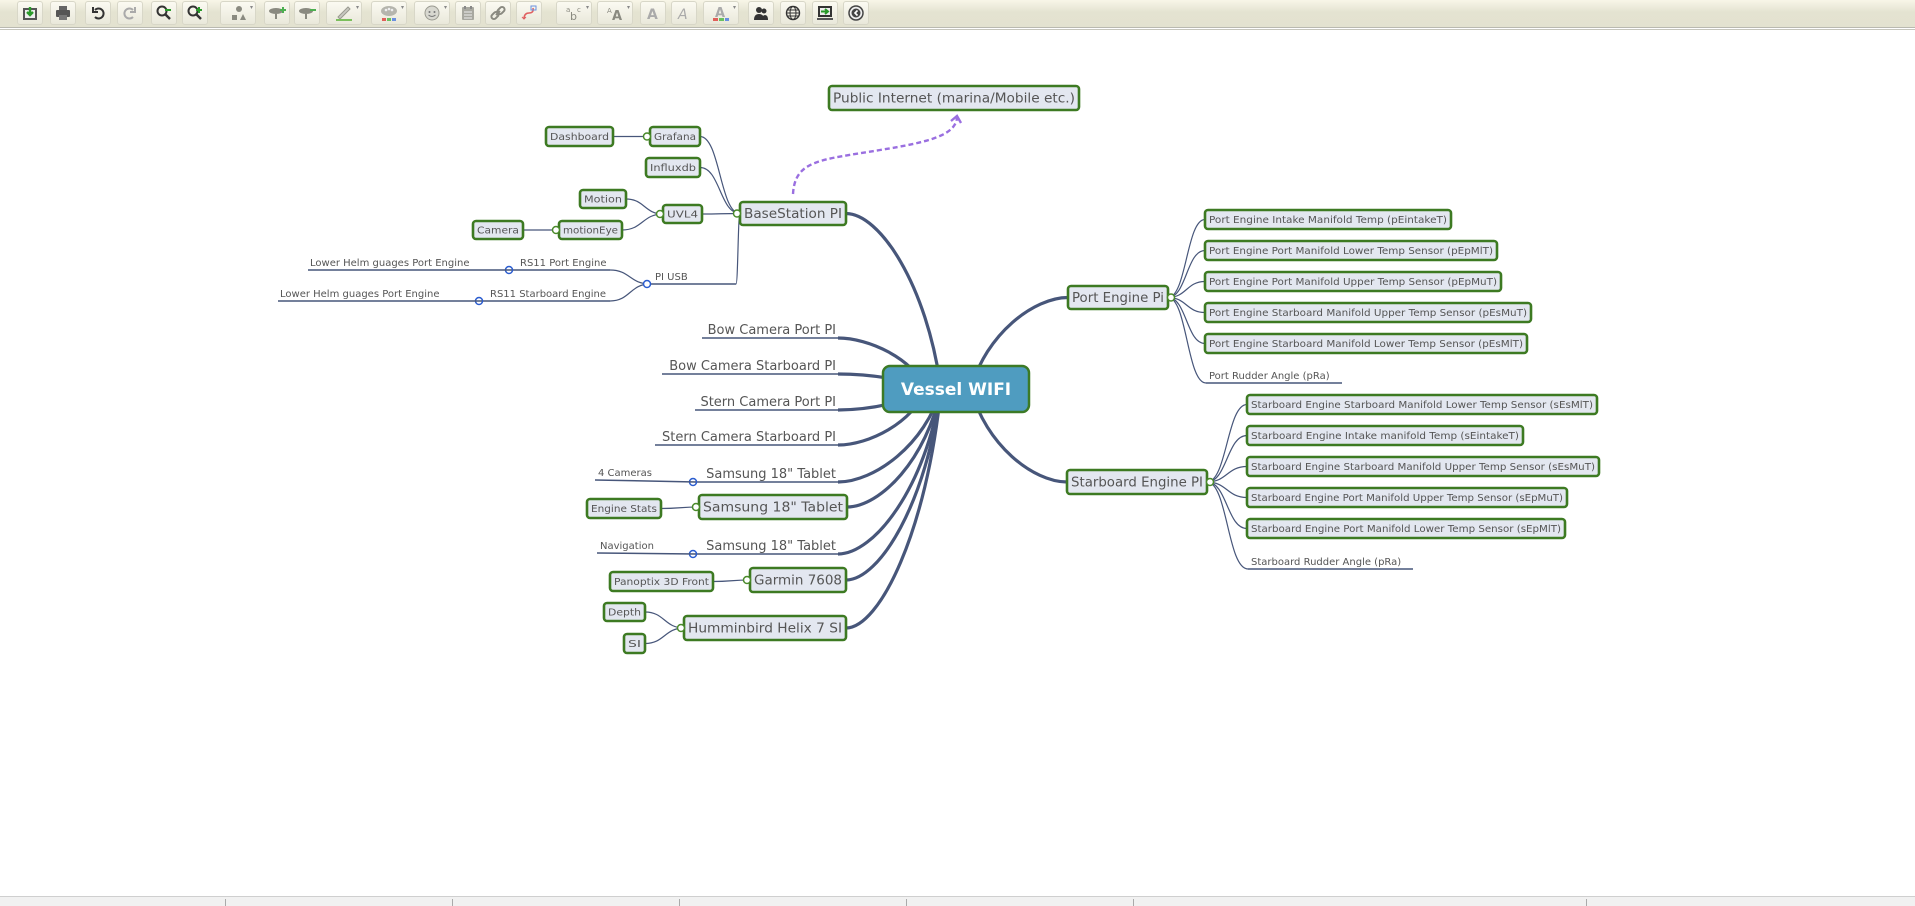 The width and height of the screenshot is (1915, 906). What do you see at coordinates (746, 438) in the screenshot?
I see `topic-stern-cam-stbd: Stern Camera Starboard PI` at bounding box center [746, 438].